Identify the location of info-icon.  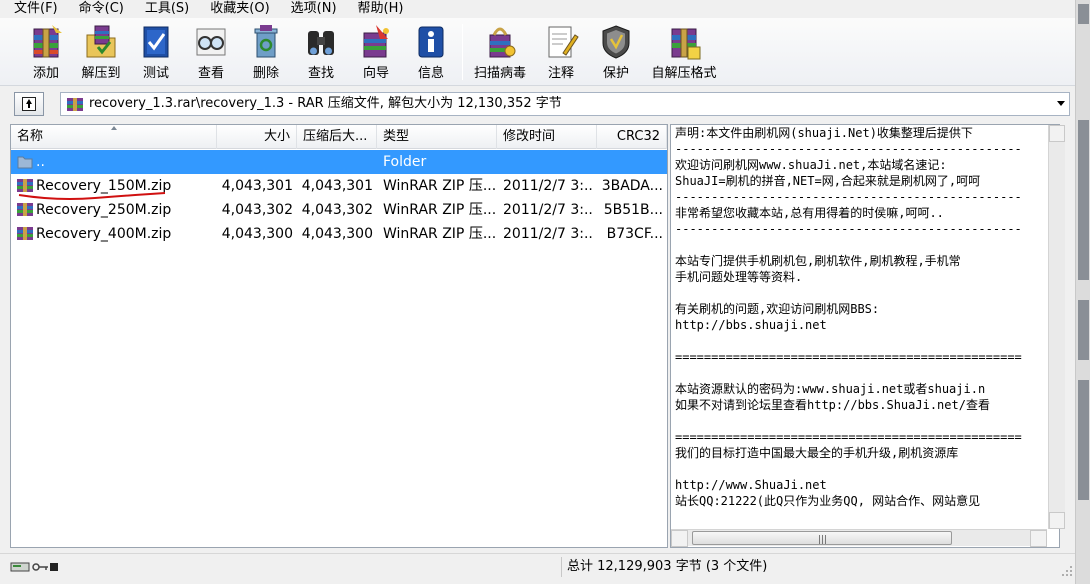
(431, 42).